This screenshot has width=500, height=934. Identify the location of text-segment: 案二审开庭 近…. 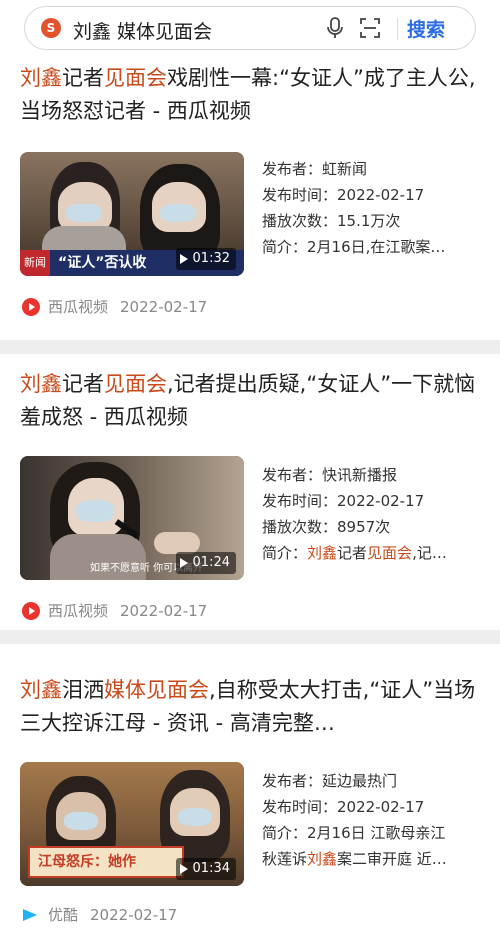
(392, 859).